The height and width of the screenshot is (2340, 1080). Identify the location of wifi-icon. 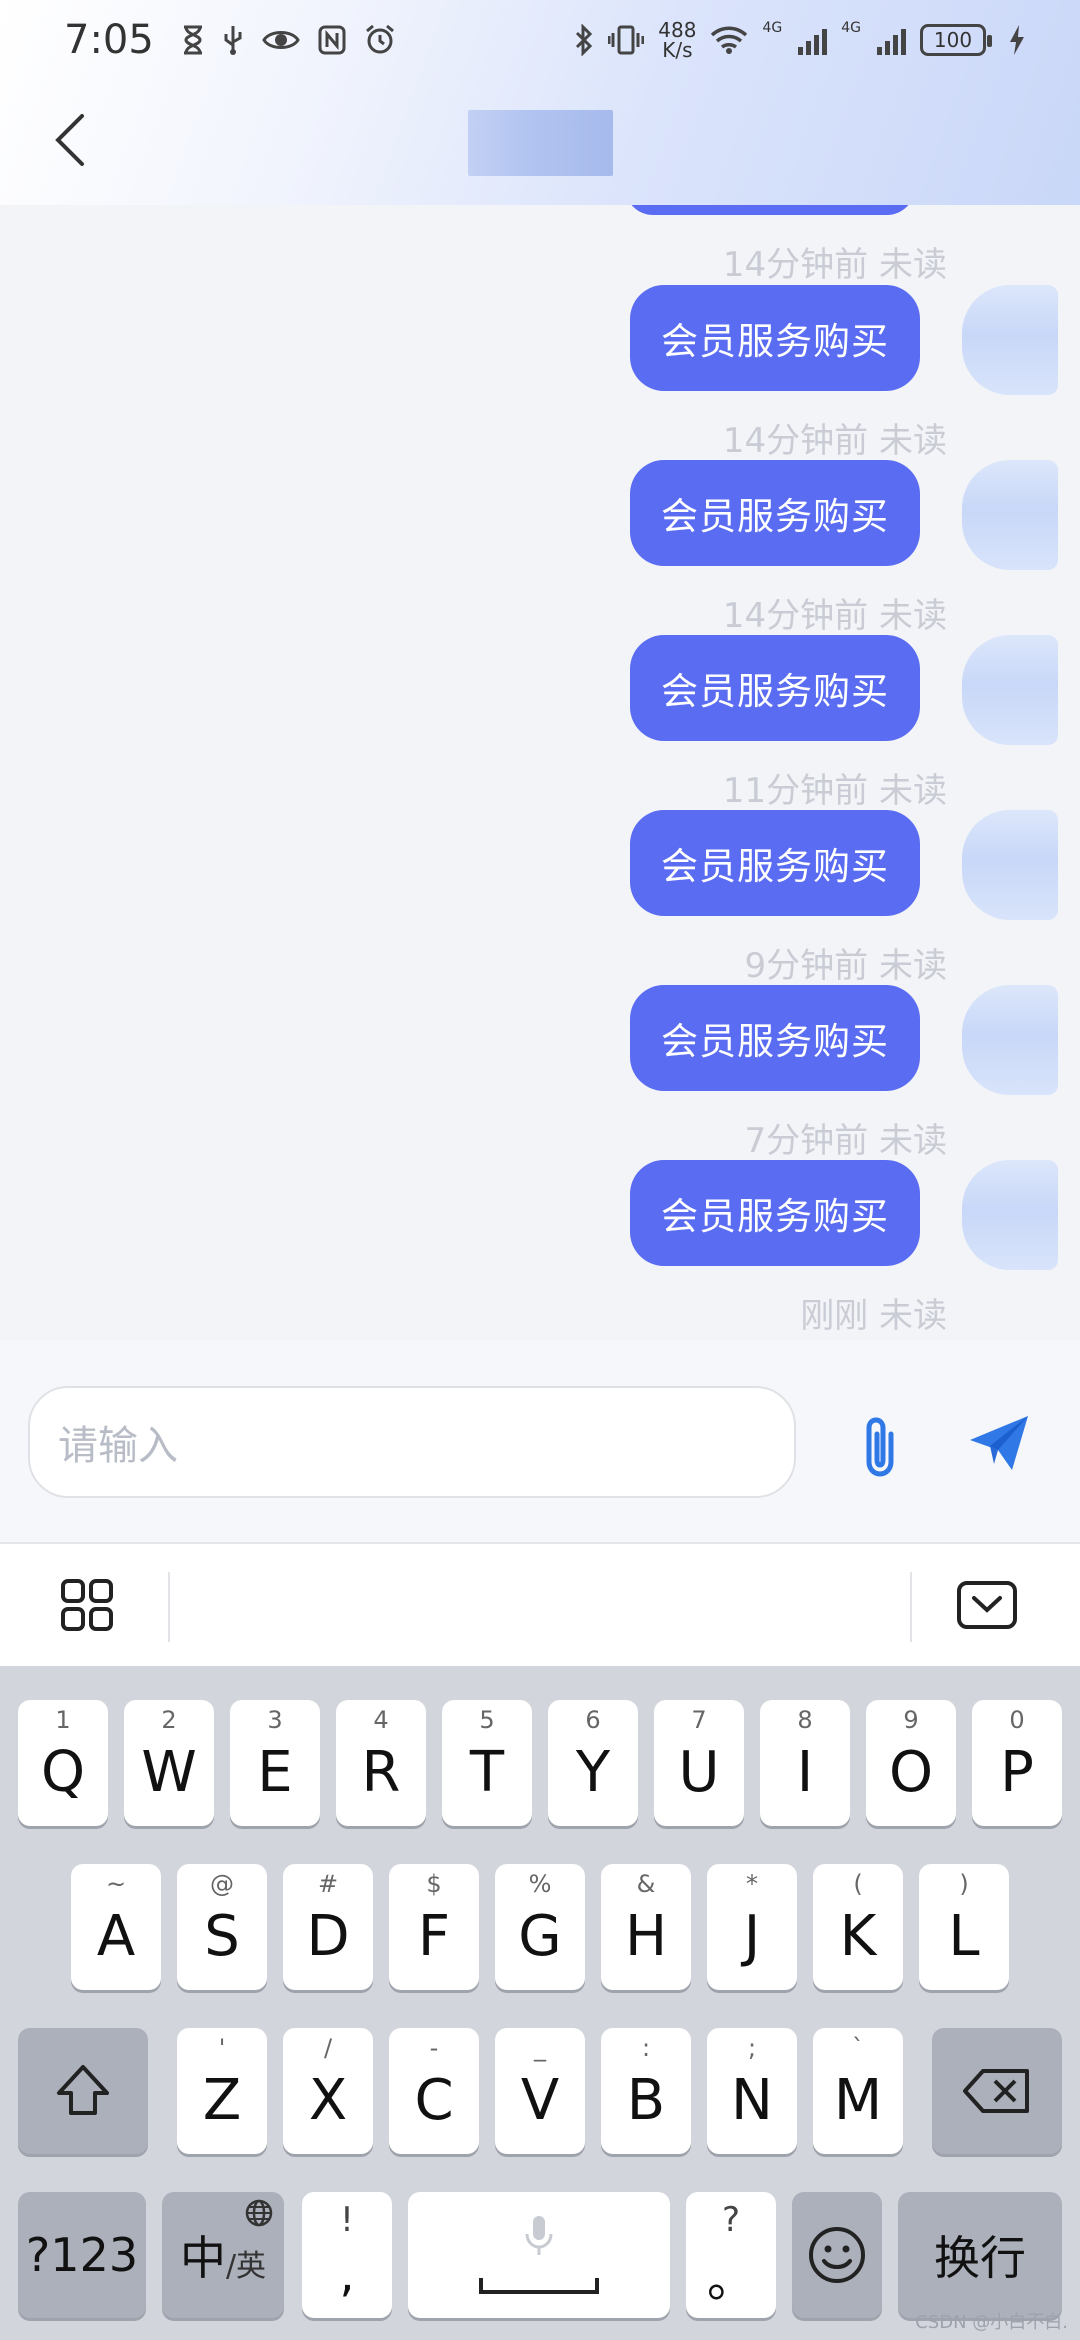
(729, 40).